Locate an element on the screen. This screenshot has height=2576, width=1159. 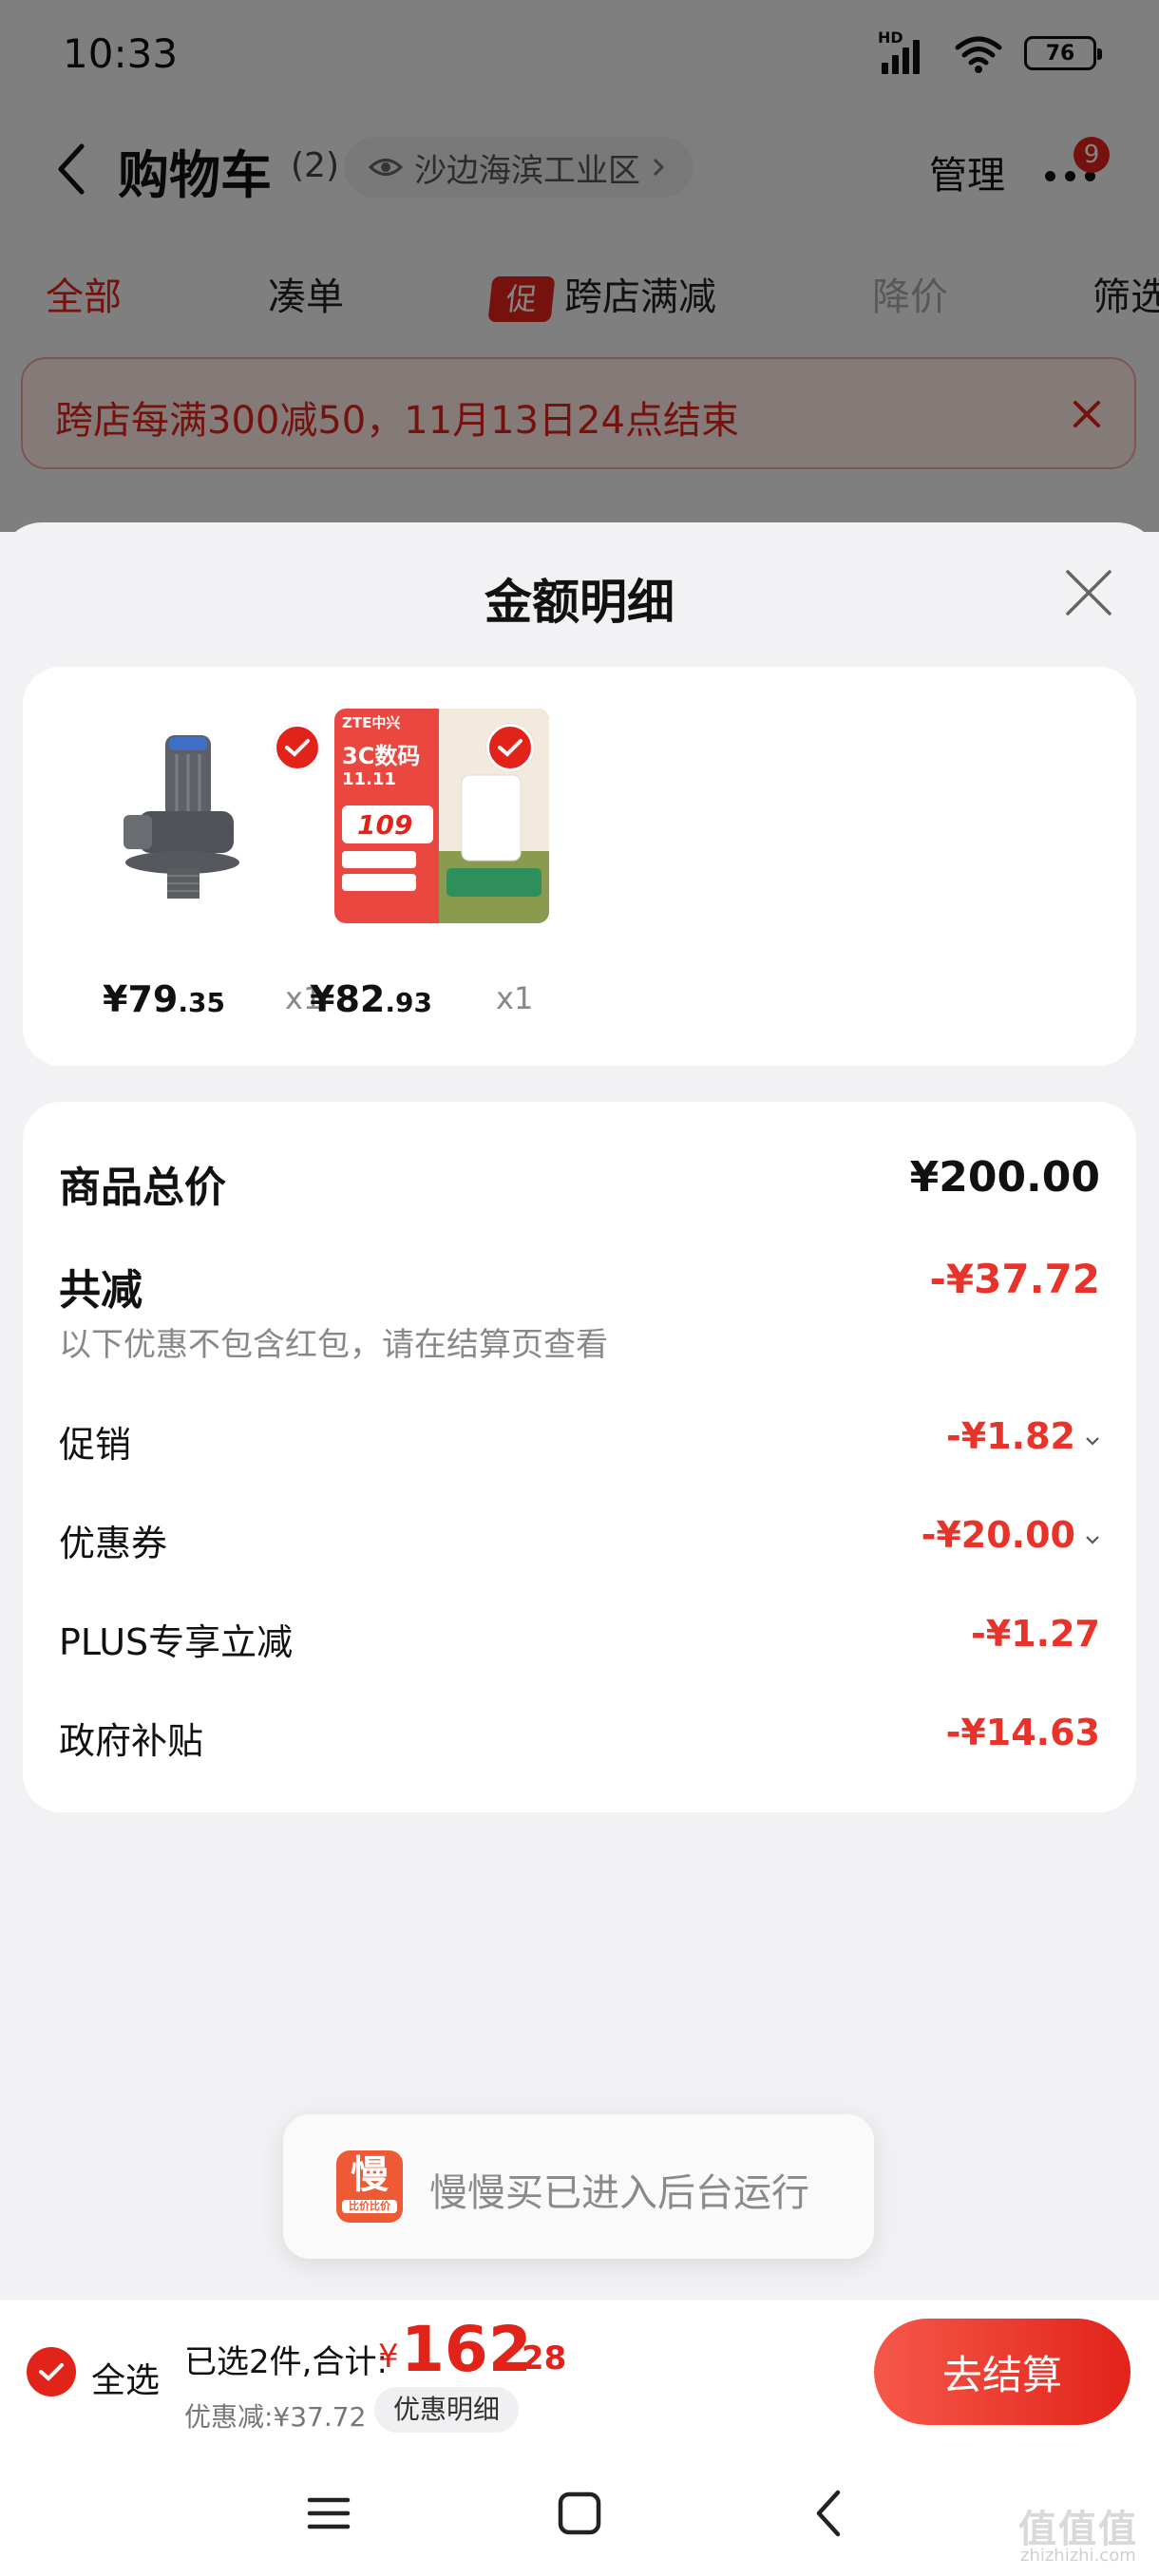
coupon-label: 优惠券 is located at coordinates (113, 1543).